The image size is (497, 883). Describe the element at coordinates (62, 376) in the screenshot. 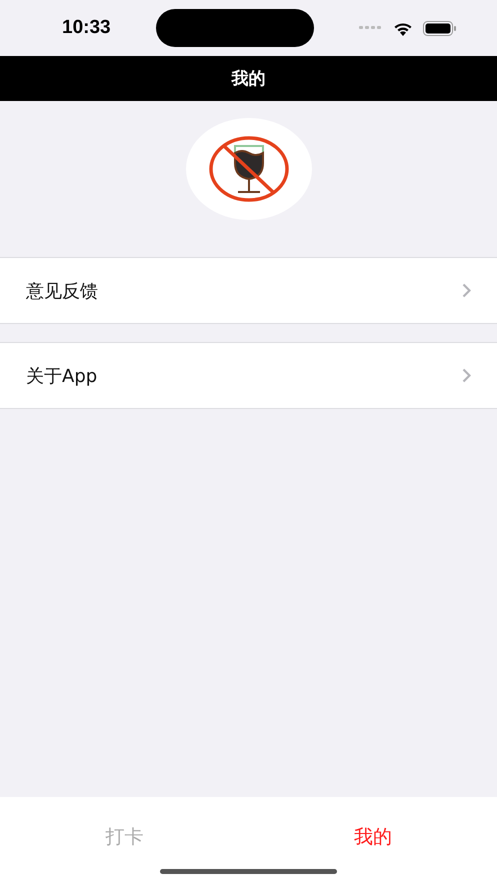

I see `menu-label: 关于App` at that location.